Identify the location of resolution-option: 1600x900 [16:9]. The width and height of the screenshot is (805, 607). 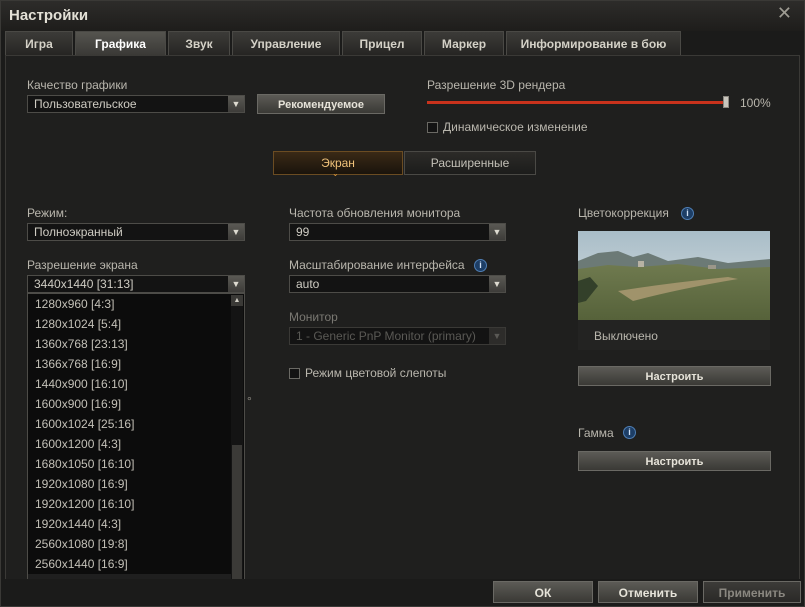
(129, 404).